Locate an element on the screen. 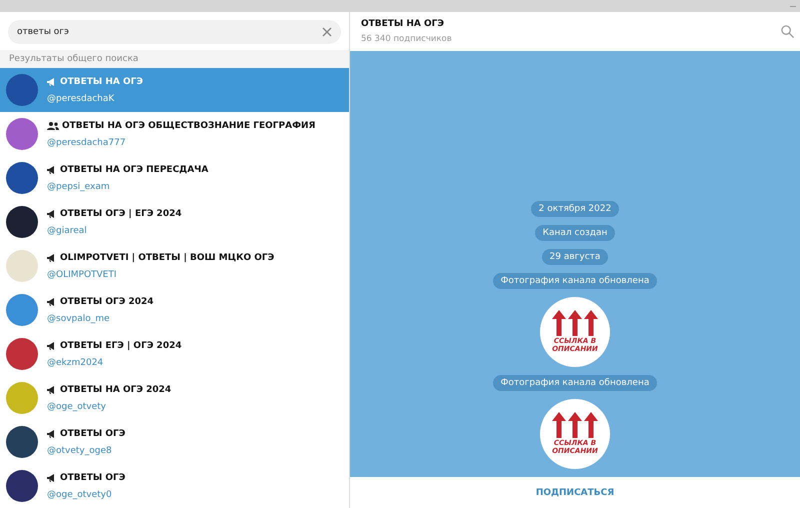  search-result: ОТВЕТЫ ЕГЭ | ОГЭ 2024 @ekzm2024 is located at coordinates (174, 354).